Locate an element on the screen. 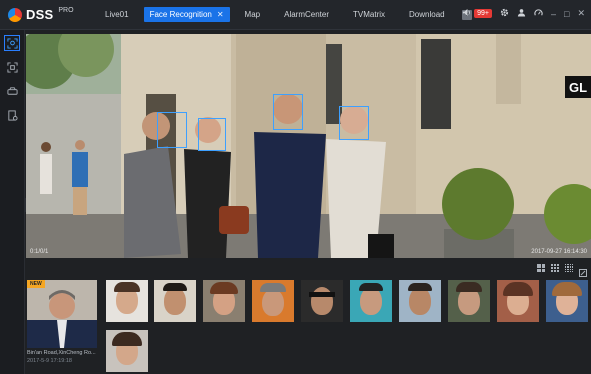  tab-face-recognition: Face Recognition ✕ is located at coordinates (186, 14).